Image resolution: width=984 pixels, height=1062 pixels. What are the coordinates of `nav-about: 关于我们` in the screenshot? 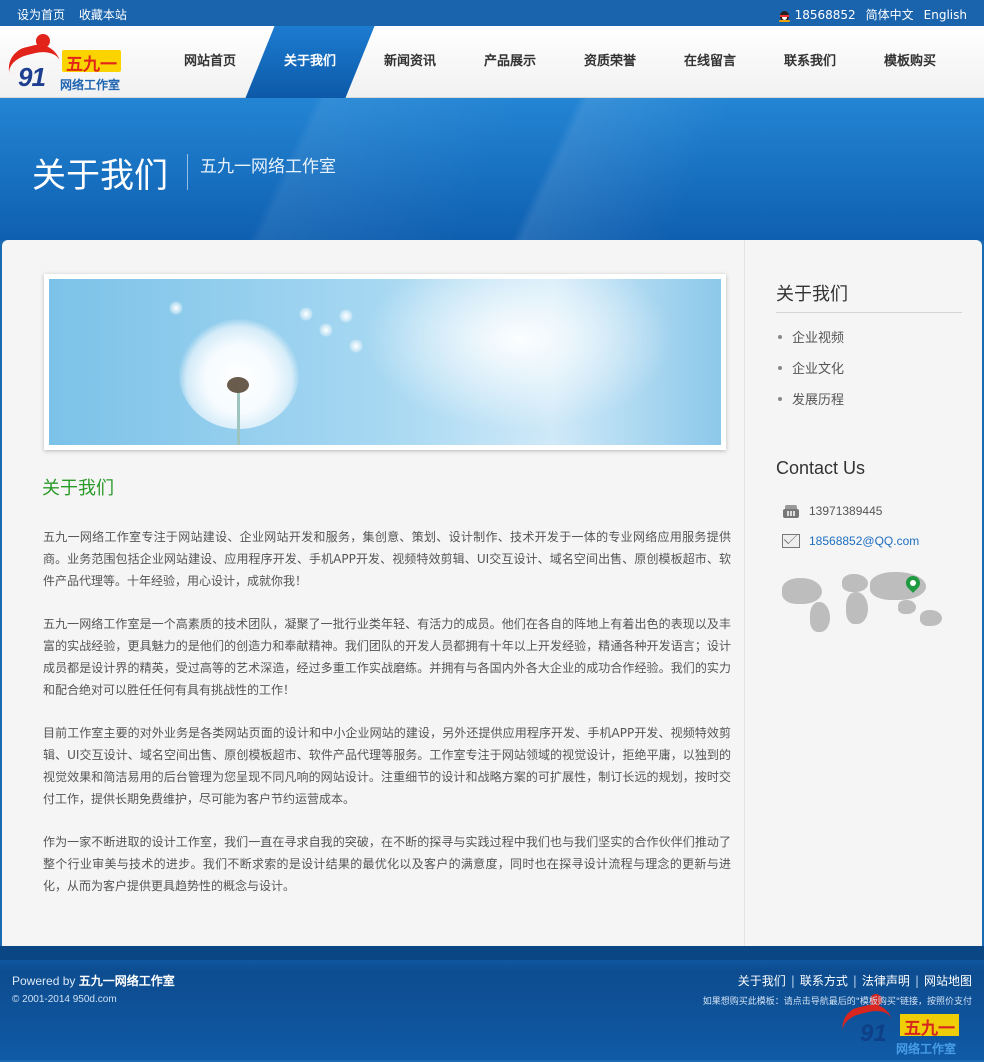 It's located at (310, 62).